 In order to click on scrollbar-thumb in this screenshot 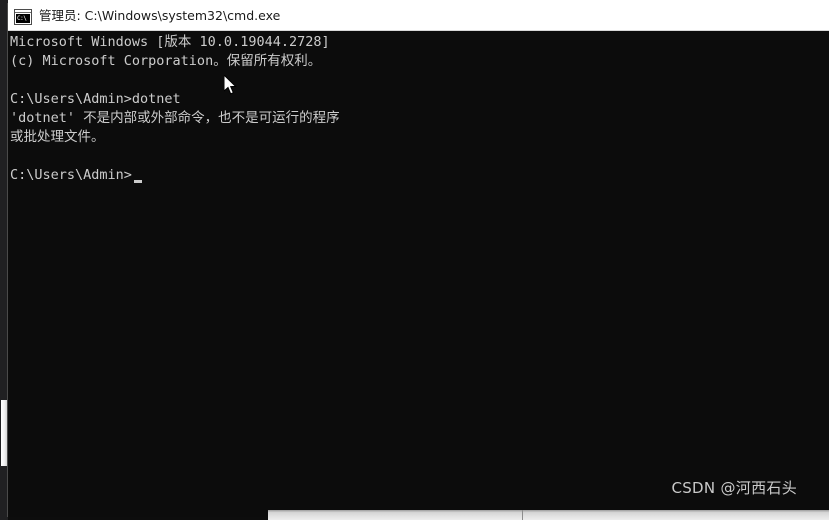, I will do `click(4, 433)`.